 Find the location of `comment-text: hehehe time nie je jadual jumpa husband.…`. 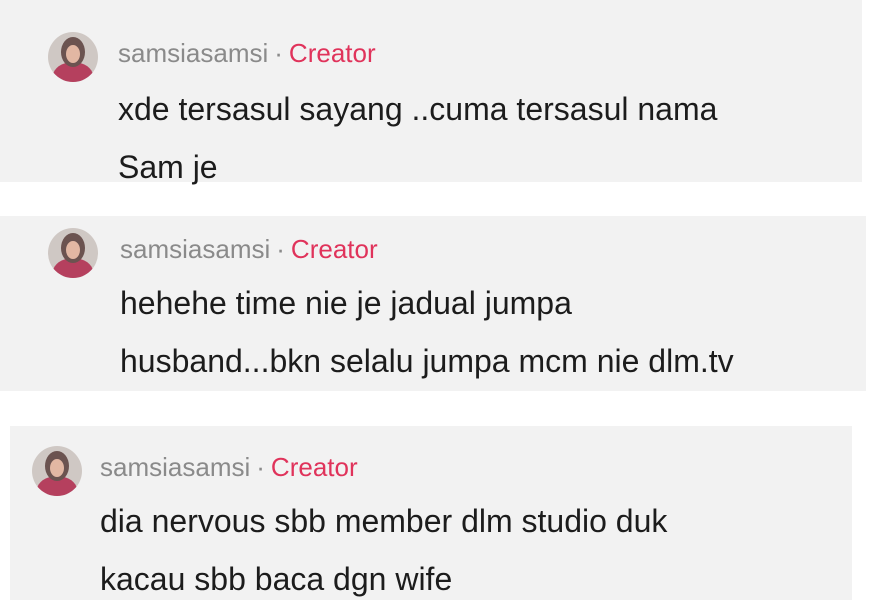

comment-text: hehehe time nie je jadual jumpa husband.… is located at coordinates (427, 332).